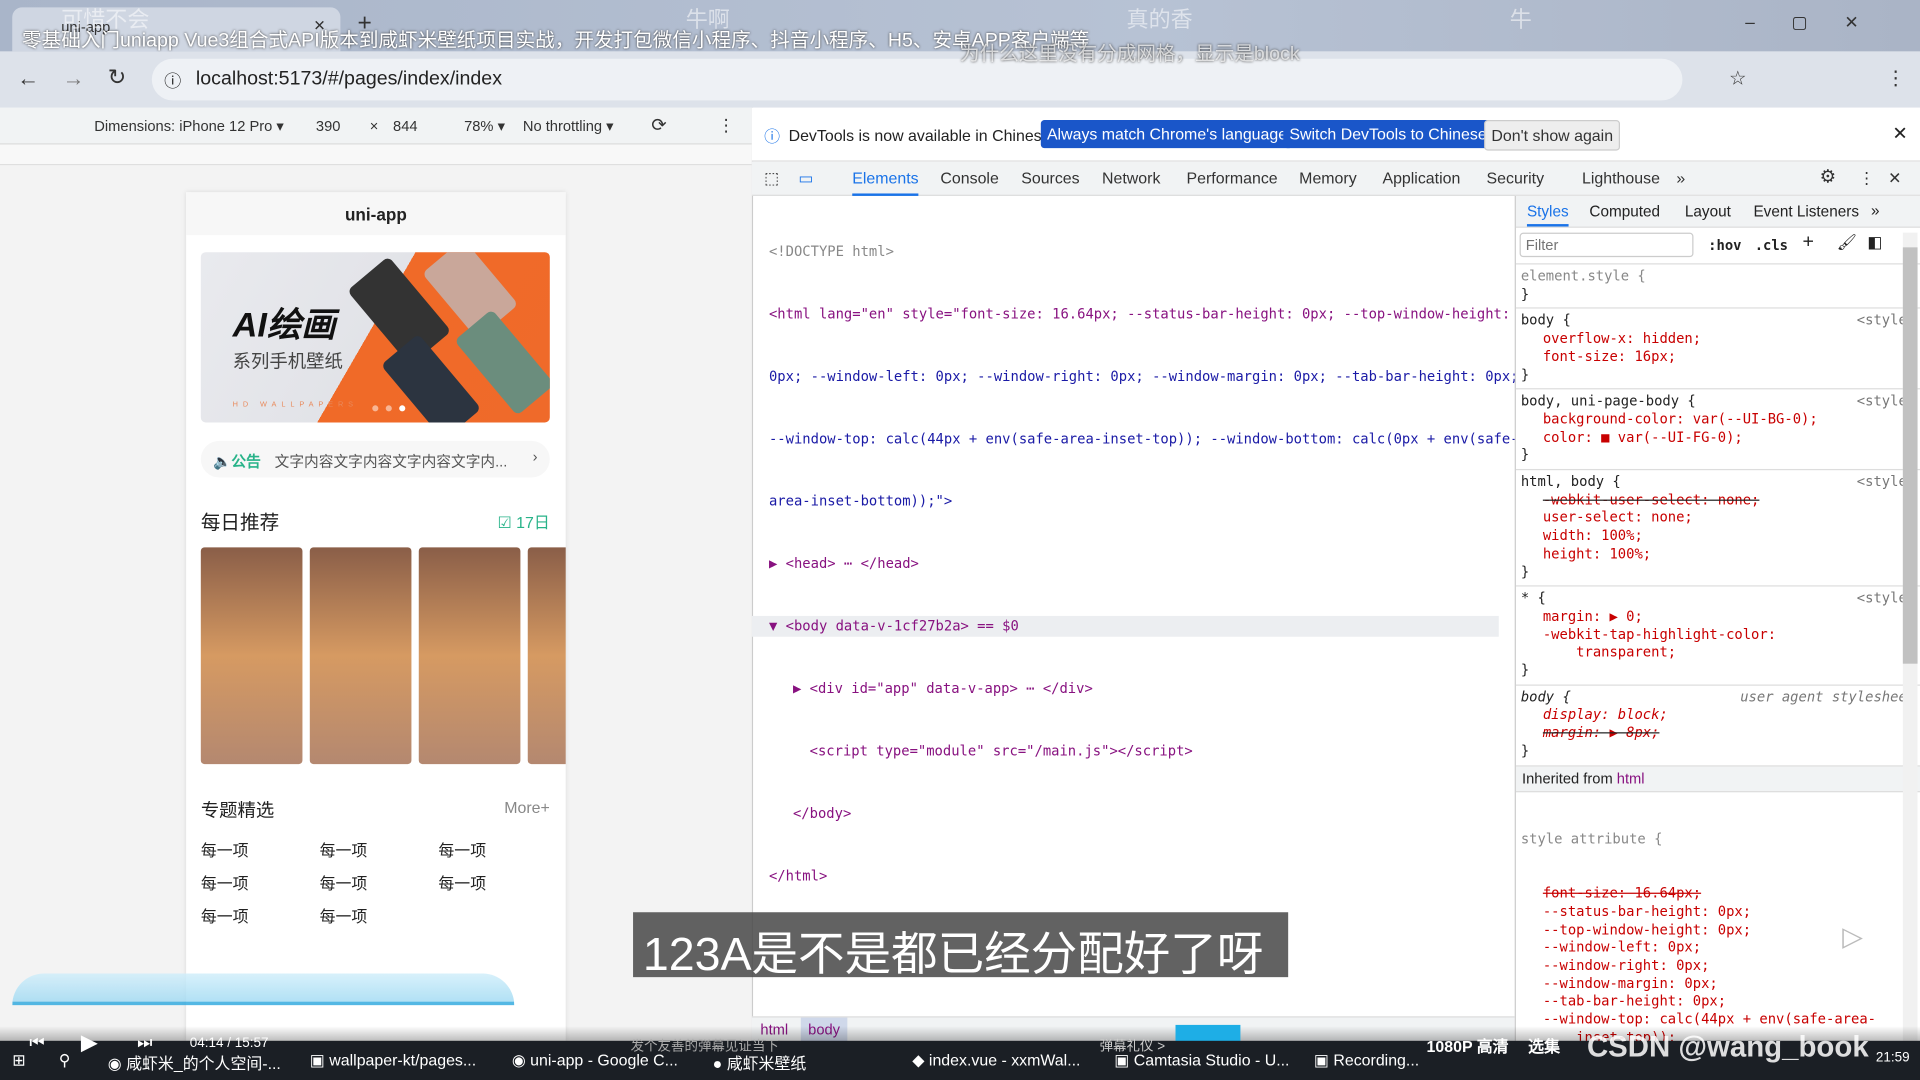 This screenshot has width=1920, height=1080. Describe the element at coordinates (1718, 537) in the screenshot. I see `css-declaration: width: 100%;` at that location.